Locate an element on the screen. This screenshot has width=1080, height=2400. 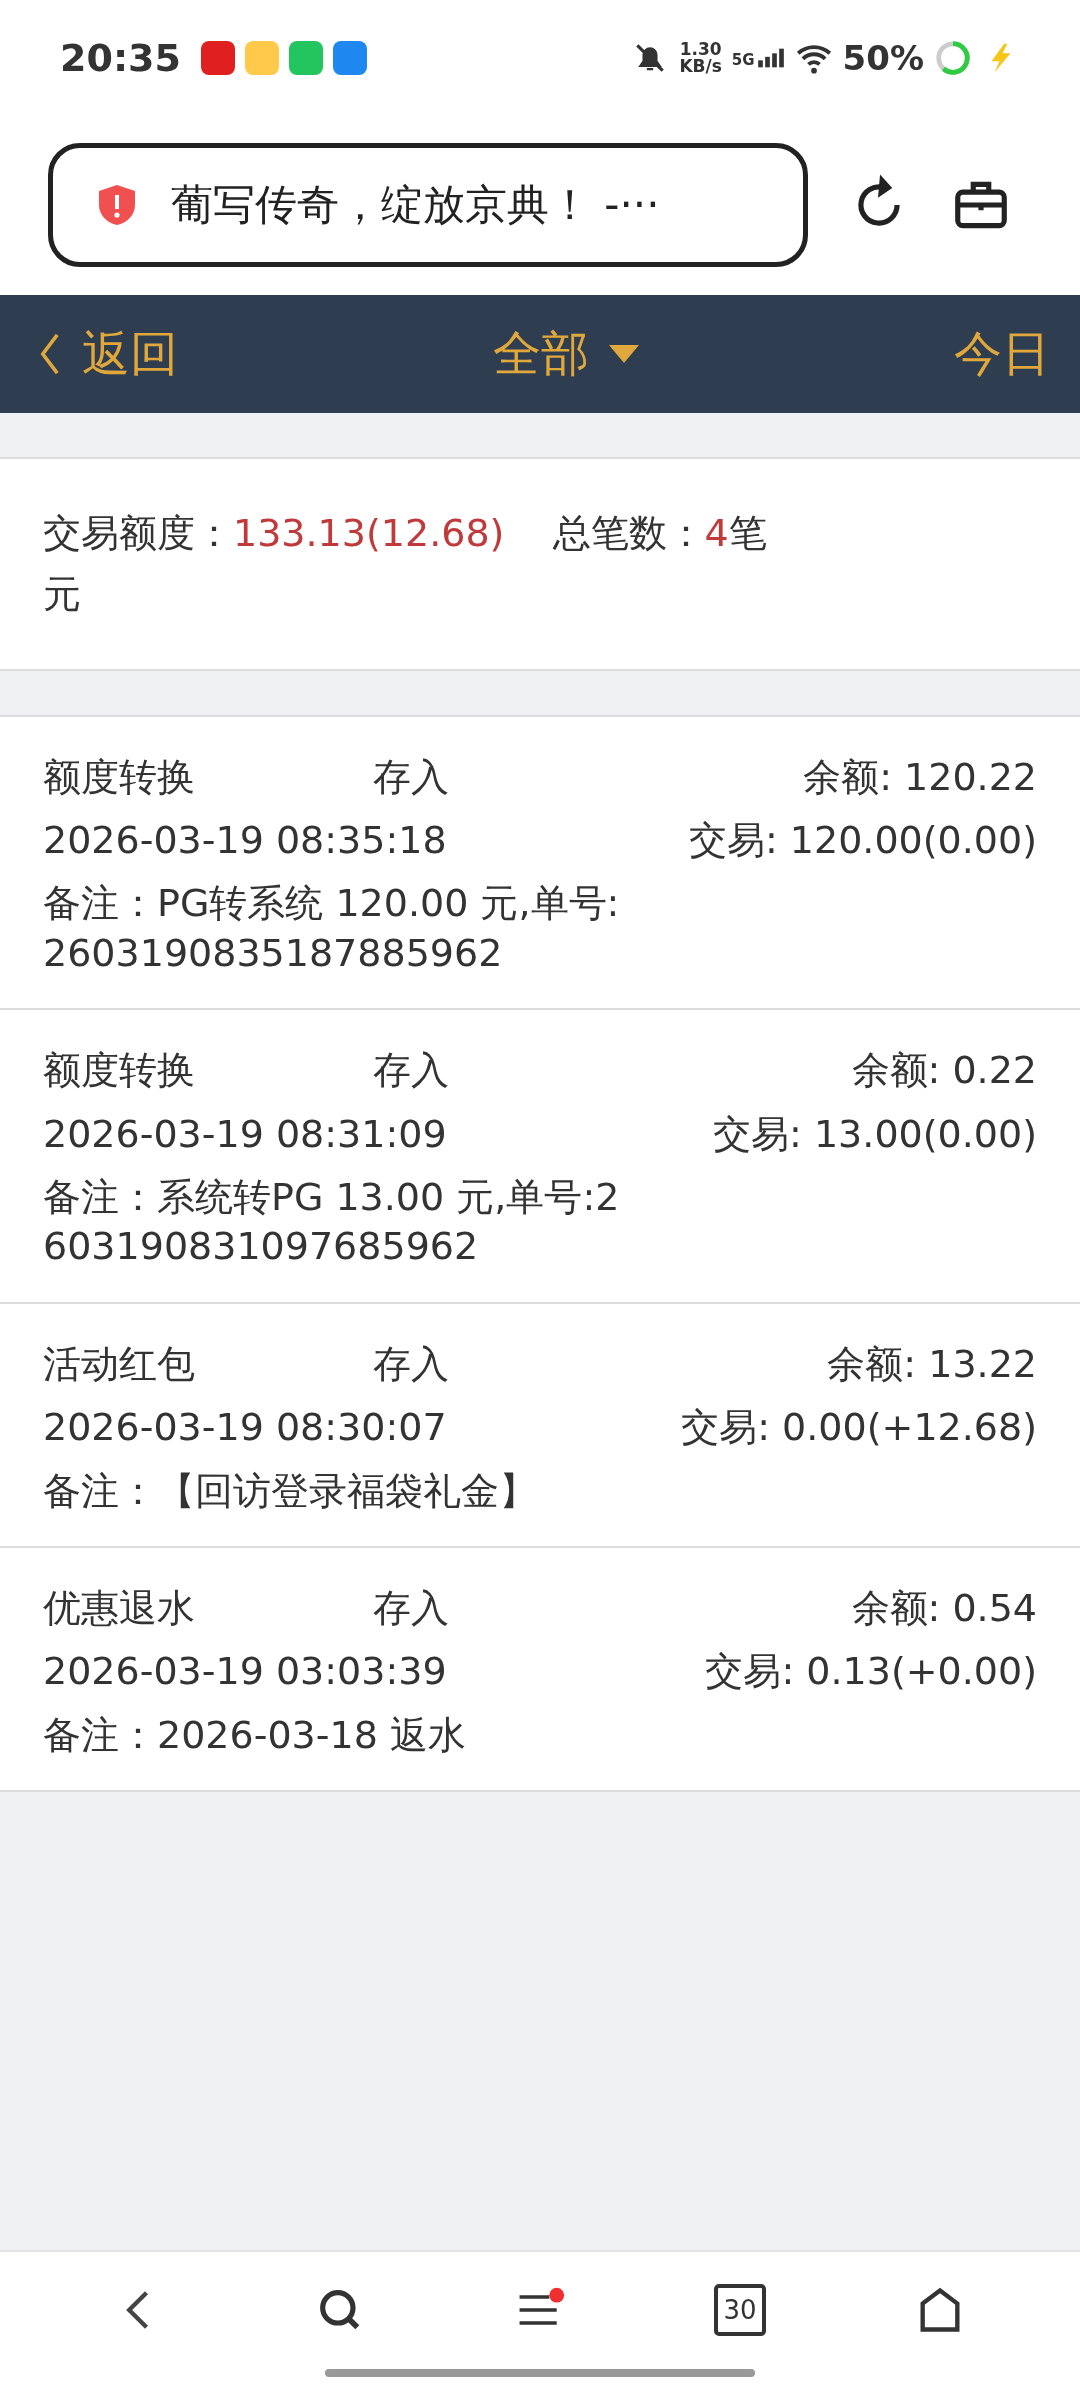
record-note: 备注：PG转系统 120.00 元,单号:2603190835187885962 is located at coordinates (332, 928).